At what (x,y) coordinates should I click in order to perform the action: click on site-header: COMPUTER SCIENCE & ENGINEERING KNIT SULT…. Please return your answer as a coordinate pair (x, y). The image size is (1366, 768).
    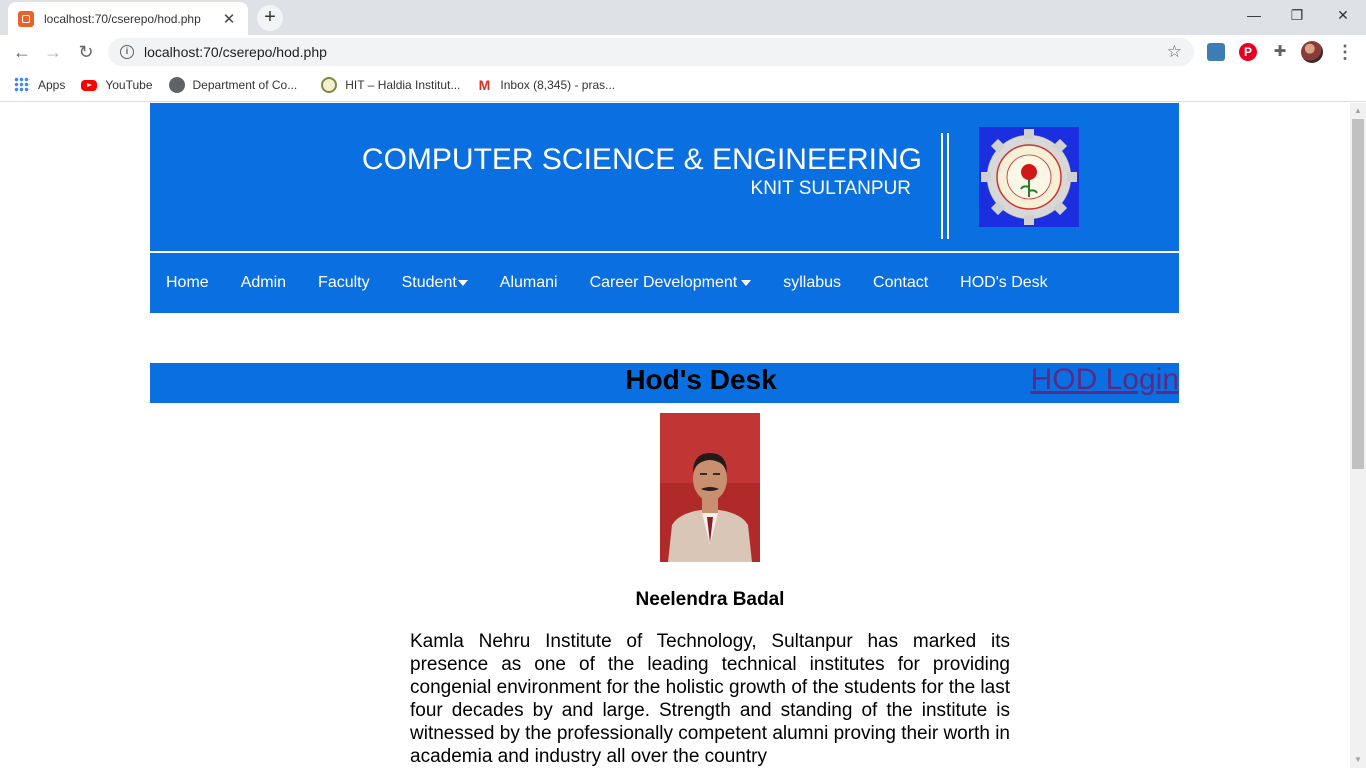
    Looking at the image, I should click on (664, 177).